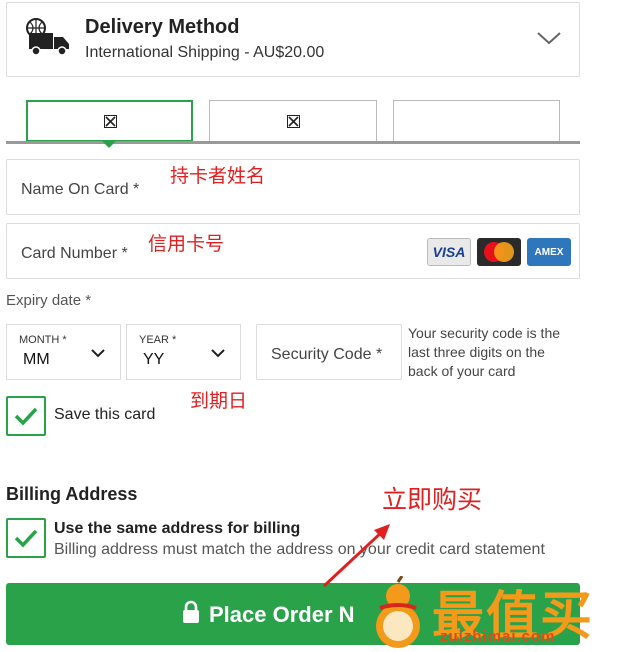 The width and height of the screenshot is (644, 652). What do you see at coordinates (293, 251) in the screenshot?
I see `card-number-field: Card Number * VISA AMEX` at bounding box center [293, 251].